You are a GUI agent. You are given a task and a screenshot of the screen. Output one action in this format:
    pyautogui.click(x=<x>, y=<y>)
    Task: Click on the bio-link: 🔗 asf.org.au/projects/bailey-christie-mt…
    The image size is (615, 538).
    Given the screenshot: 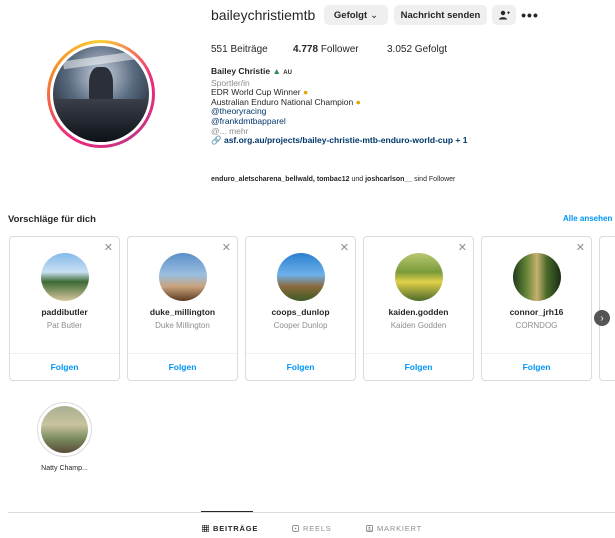 What is the action you would take?
    pyautogui.click(x=391, y=140)
    